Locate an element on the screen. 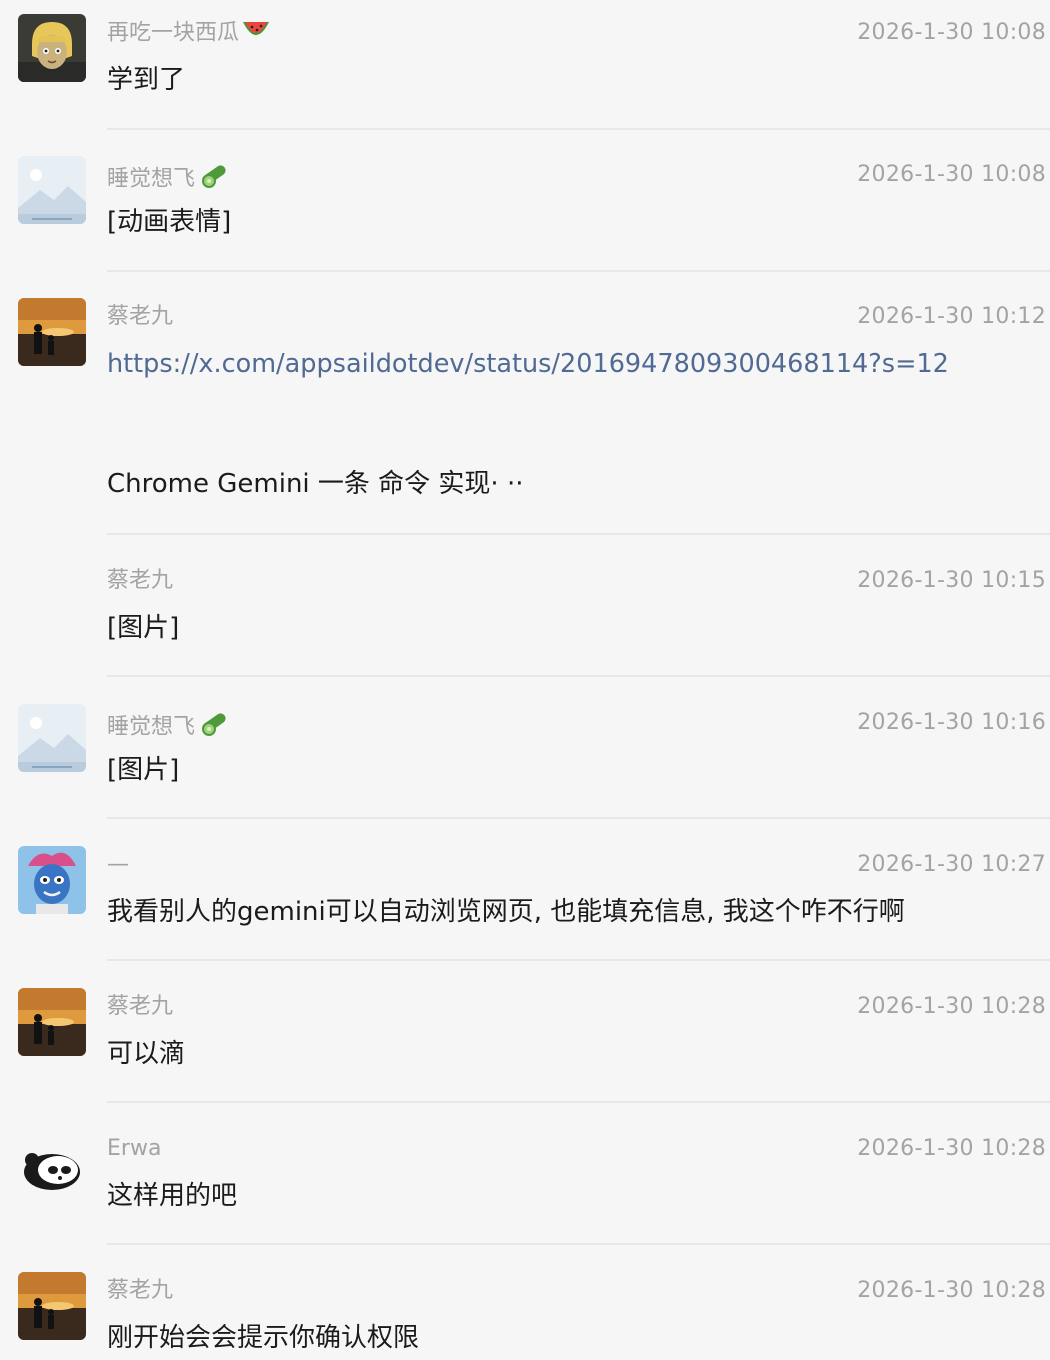 The height and width of the screenshot is (1360, 1050). message-text: 刚开始会会提示你确认权限 is located at coordinates (263, 1338).